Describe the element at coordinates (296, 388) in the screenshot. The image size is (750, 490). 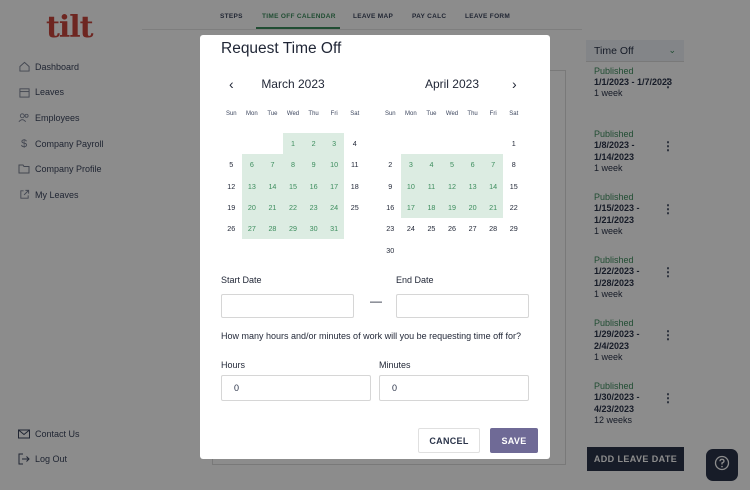
I see `hours-input: 0` at that location.